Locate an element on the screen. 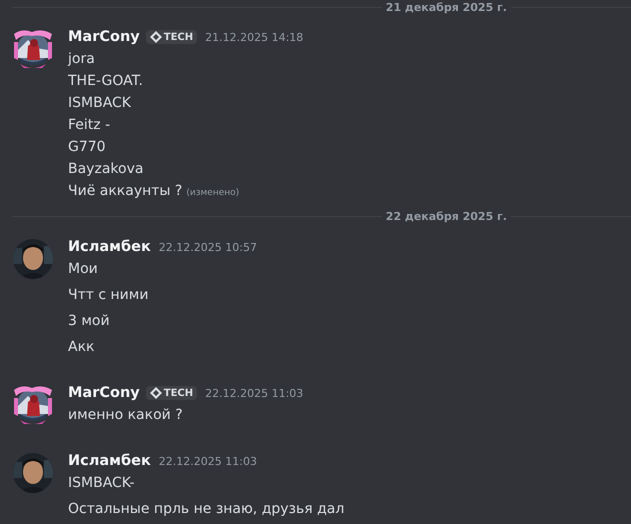 The width and height of the screenshot is (631, 524). message-text: Мои is located at coordinates (83, 269).